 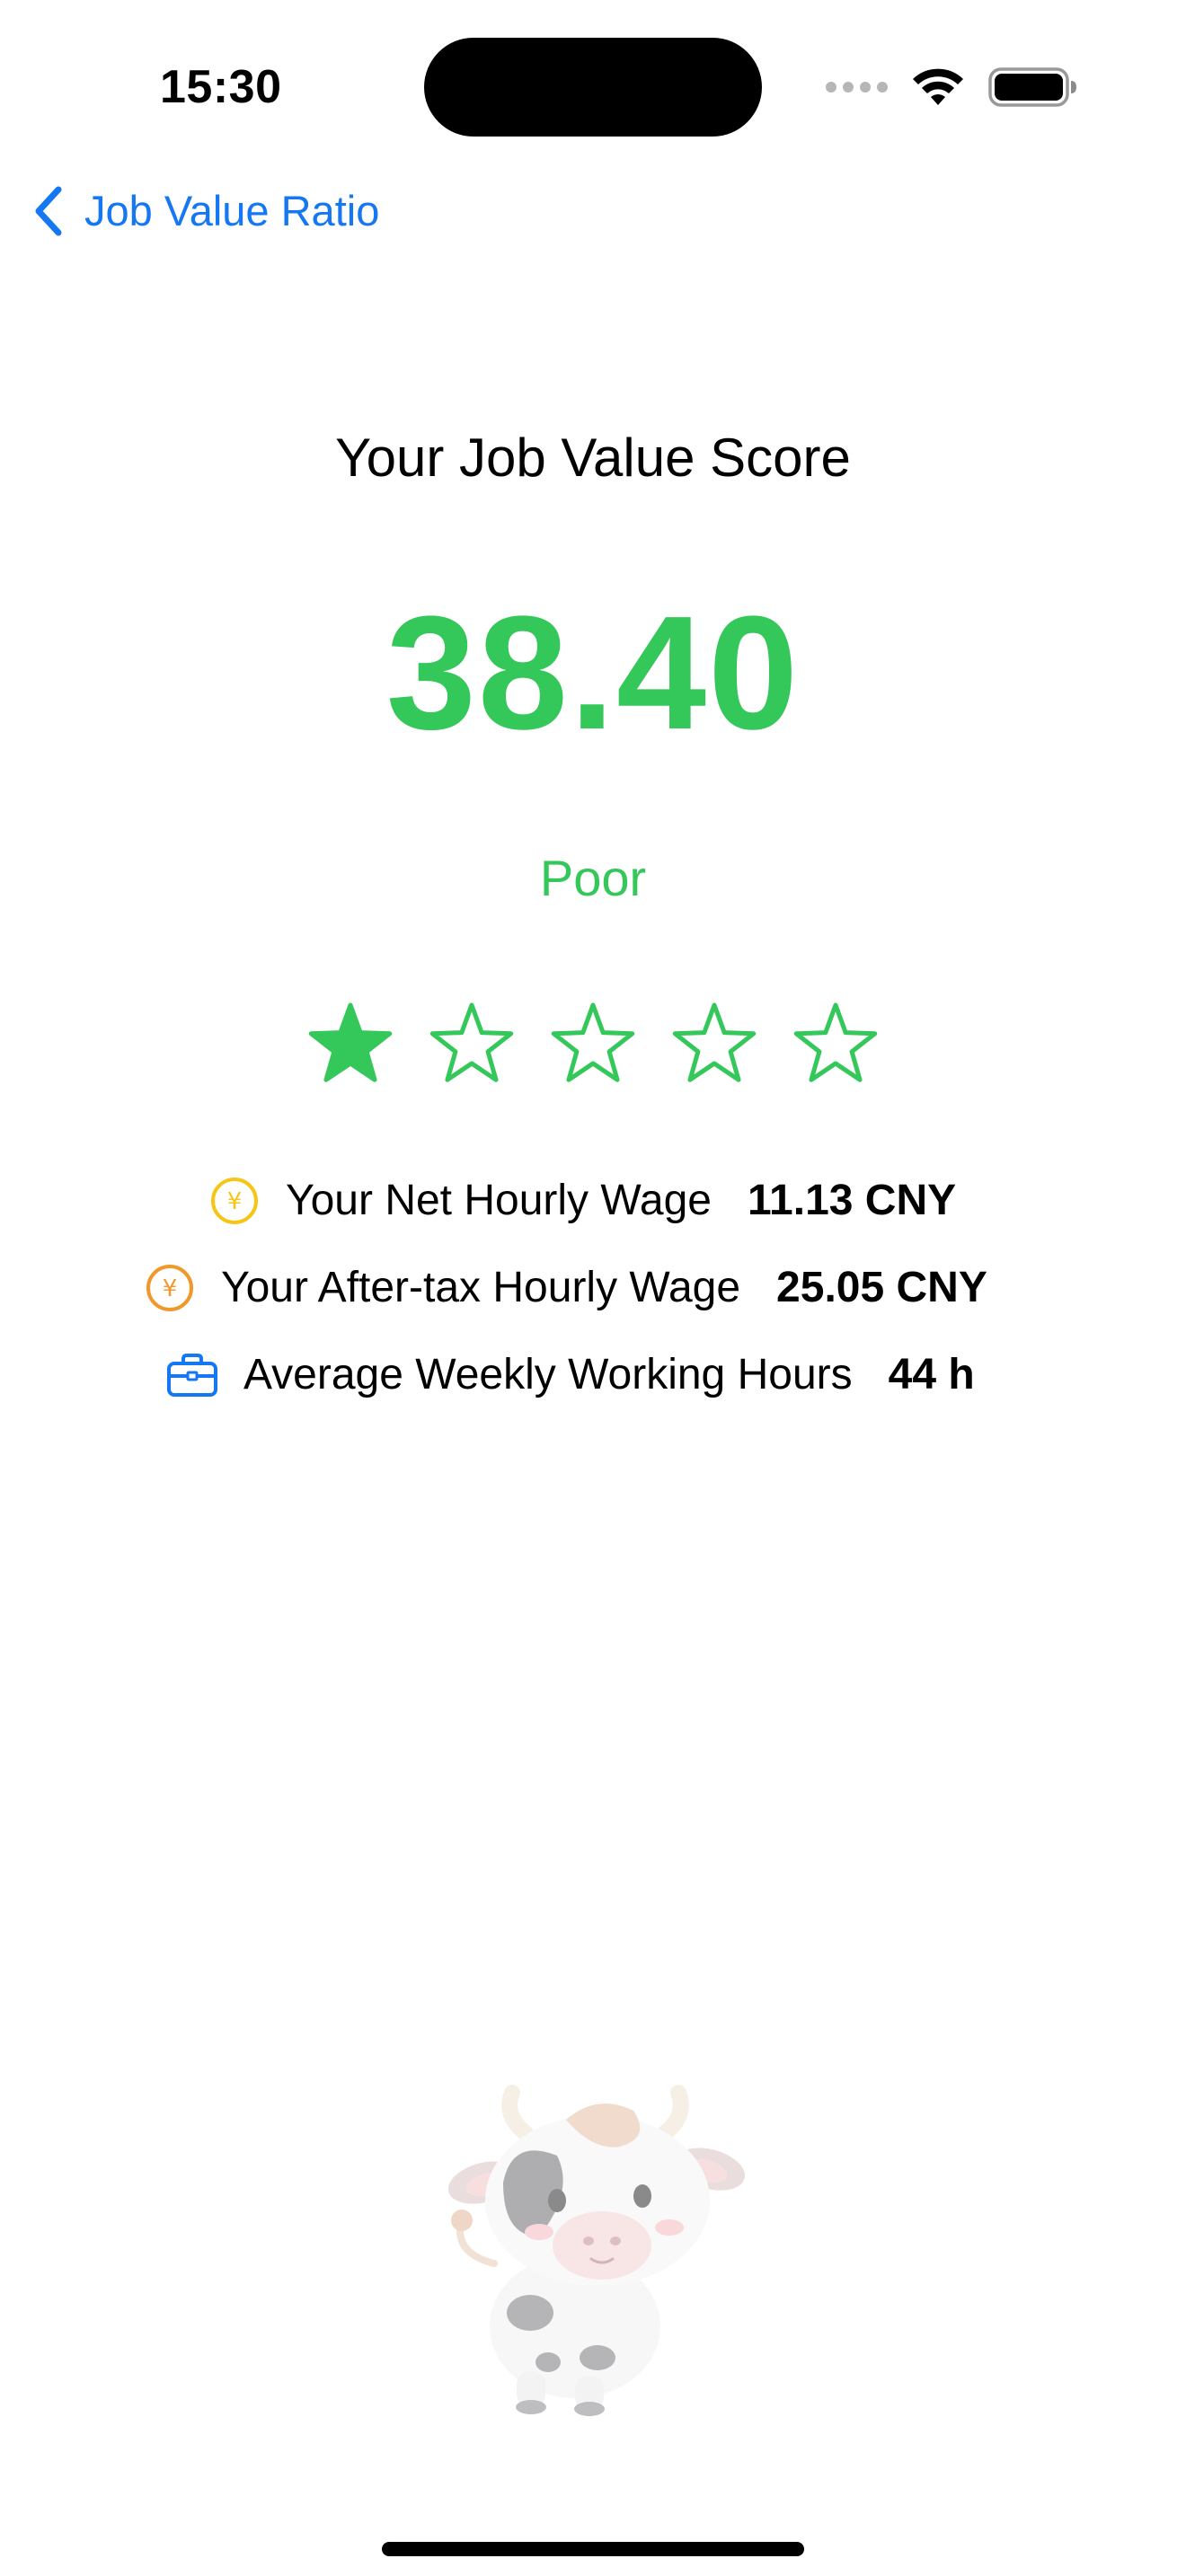 What do you see at coordinates (481, 1287) in the screenshot?
I see `stat-label: Your After-tax Hourly Wage` at bounding box center [481, 1287].